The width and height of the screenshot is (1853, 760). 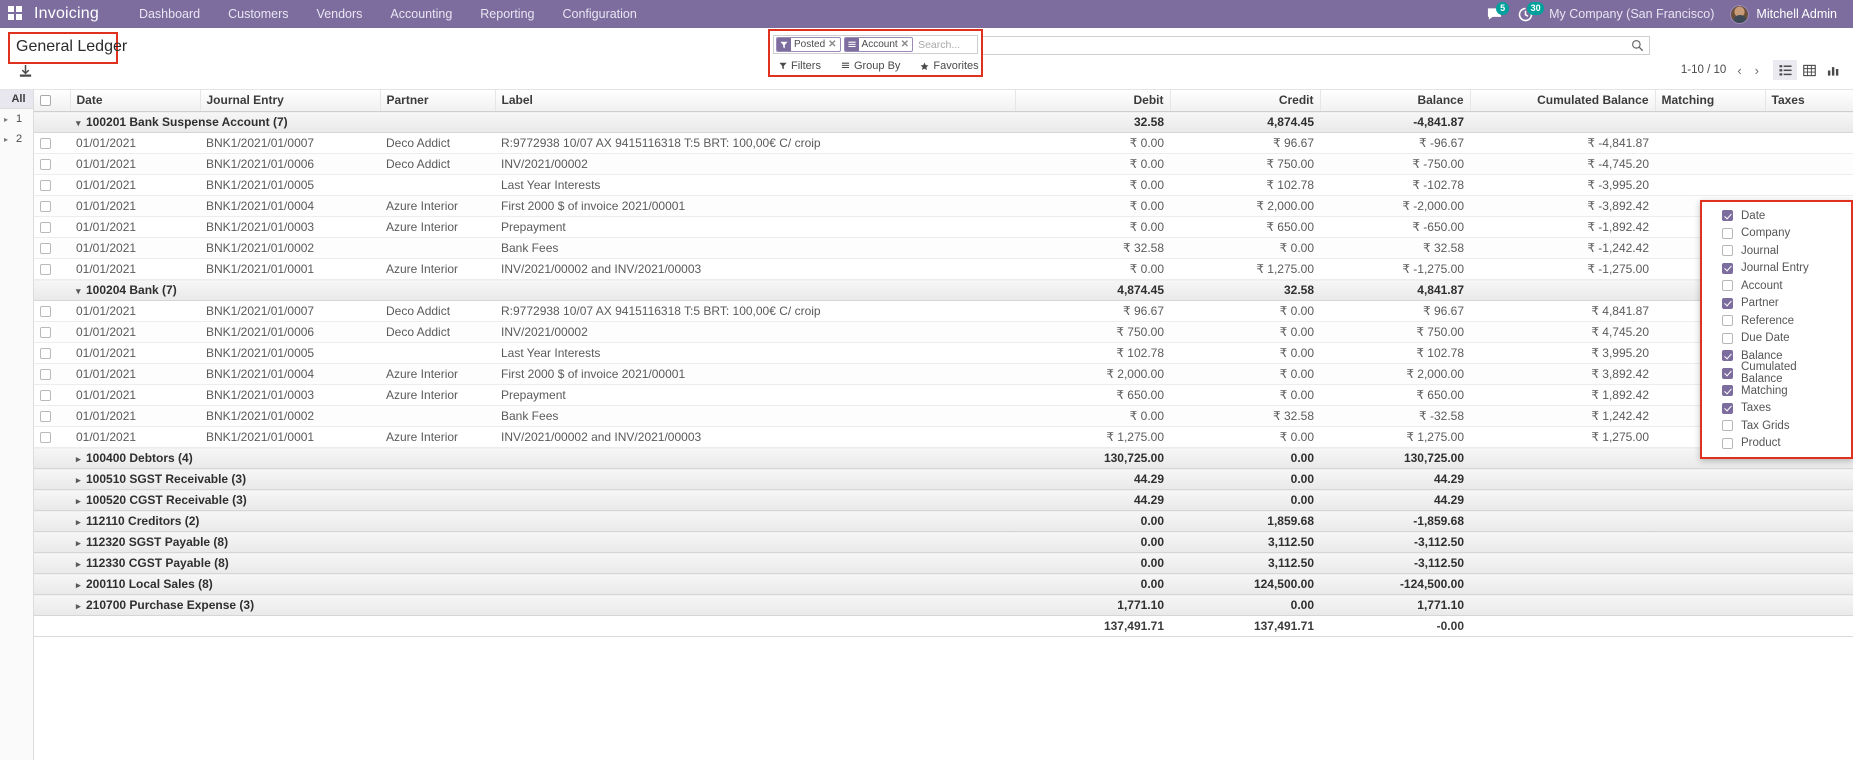 I want to click on optional-column-item-date: Date, so click(x=1776, y=216).